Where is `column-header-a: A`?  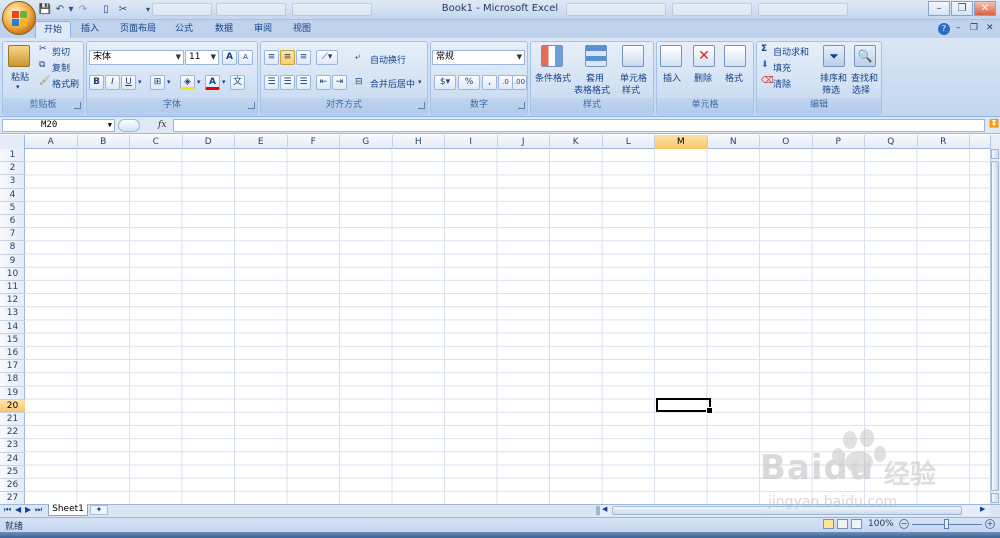 column-header-a: A is located at coordinates (51, 142).